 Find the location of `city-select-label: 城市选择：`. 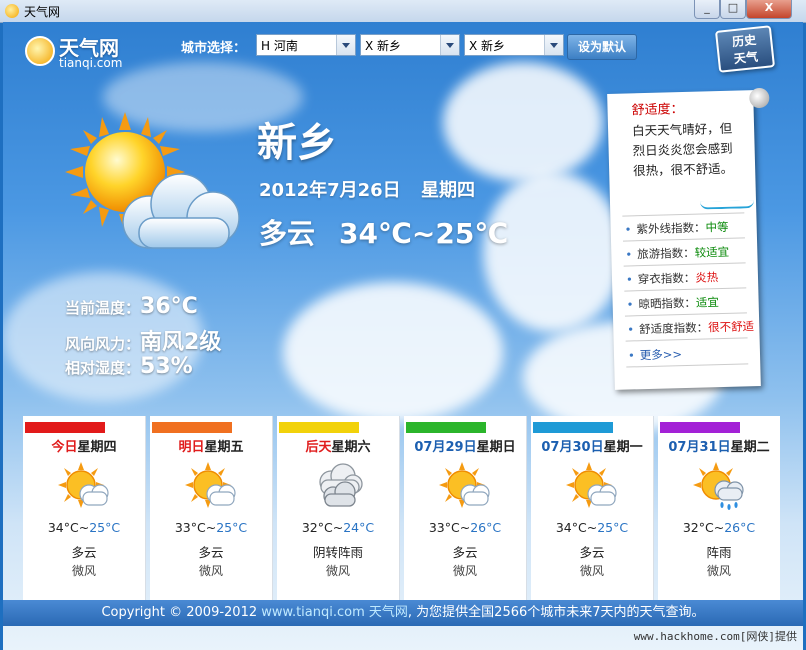

city-select-label: 城市选择： is located at coordinates (214, 48).